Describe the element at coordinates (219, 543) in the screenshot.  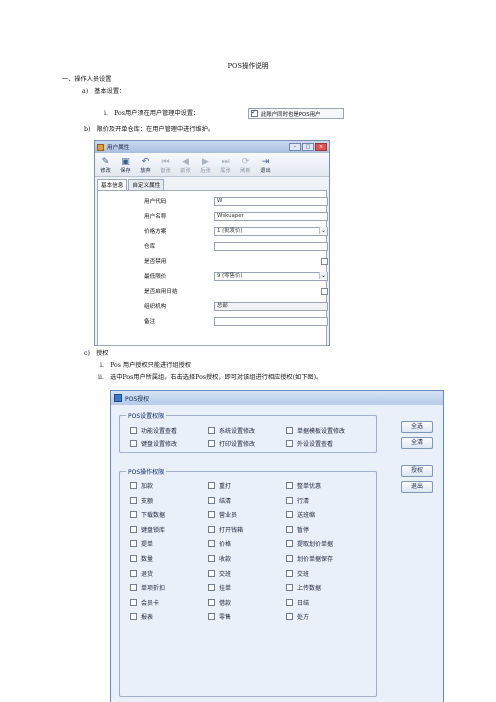
I see `perm-checkbox: 价格` at that location.